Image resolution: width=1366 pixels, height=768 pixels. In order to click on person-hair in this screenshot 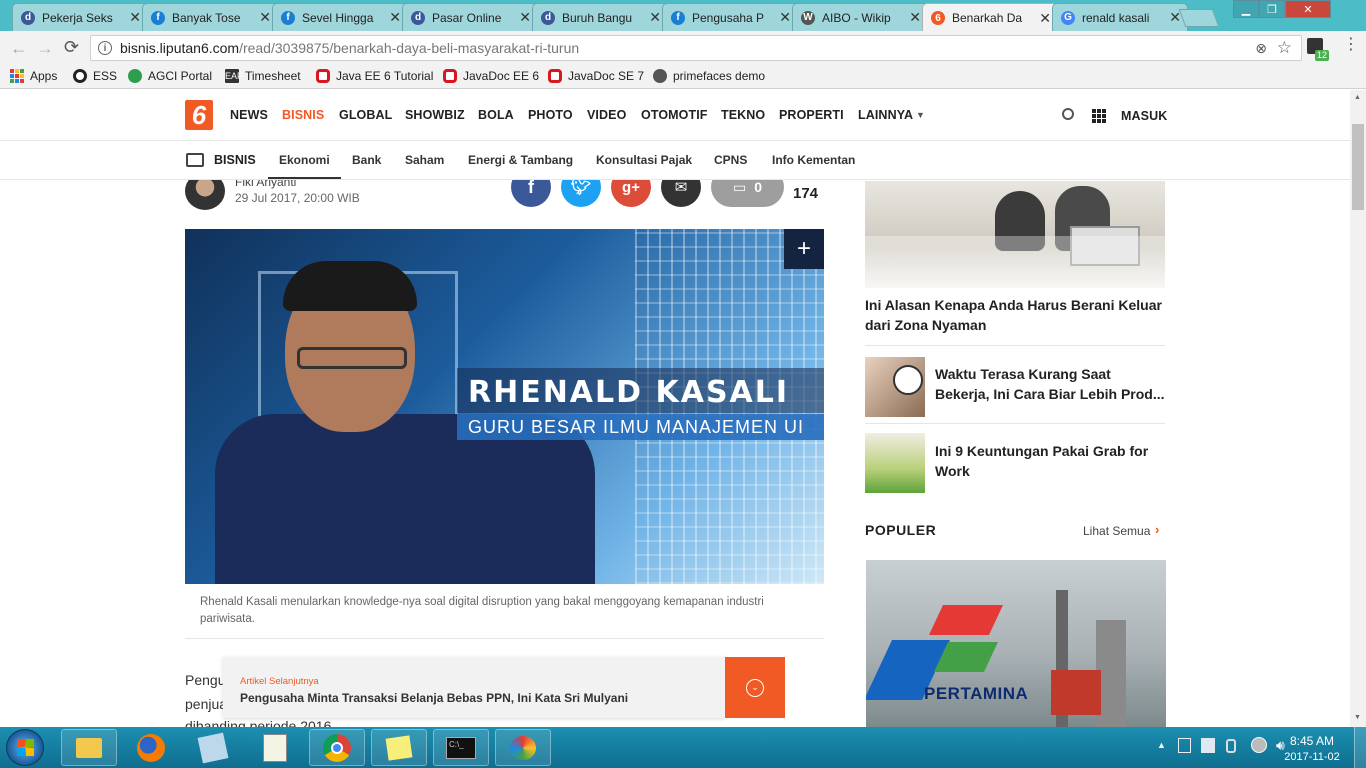, I will do `click(350, 286)`.